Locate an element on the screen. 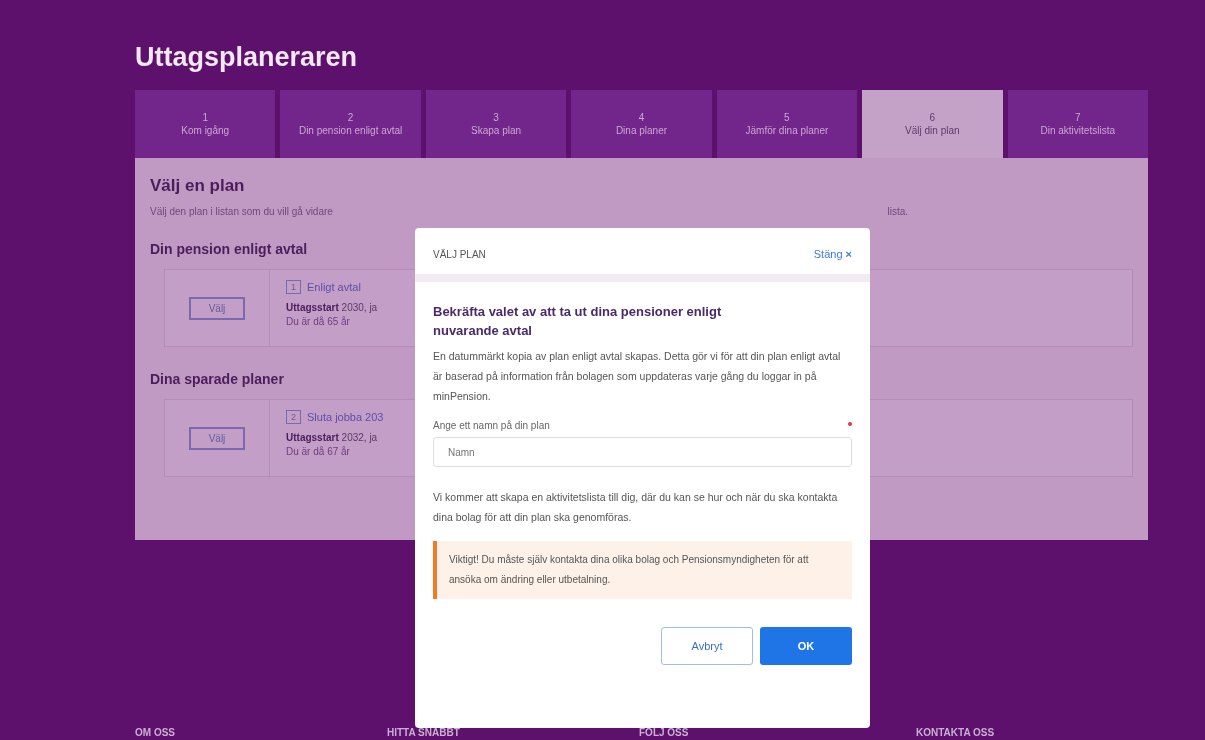 The height and width of the screenshot is (740, 1205). plan-number: 1 is located at coordinates (293, 287).